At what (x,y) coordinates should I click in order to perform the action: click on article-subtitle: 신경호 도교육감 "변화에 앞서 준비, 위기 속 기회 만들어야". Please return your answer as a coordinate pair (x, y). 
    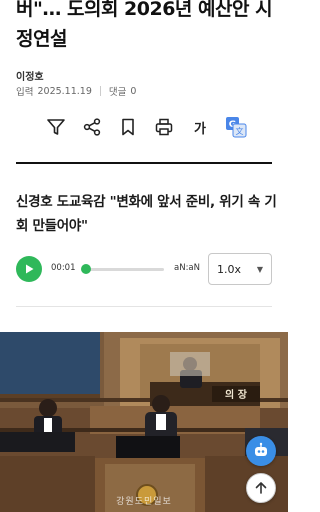
    Looking at the image, I should click on (146, 214).